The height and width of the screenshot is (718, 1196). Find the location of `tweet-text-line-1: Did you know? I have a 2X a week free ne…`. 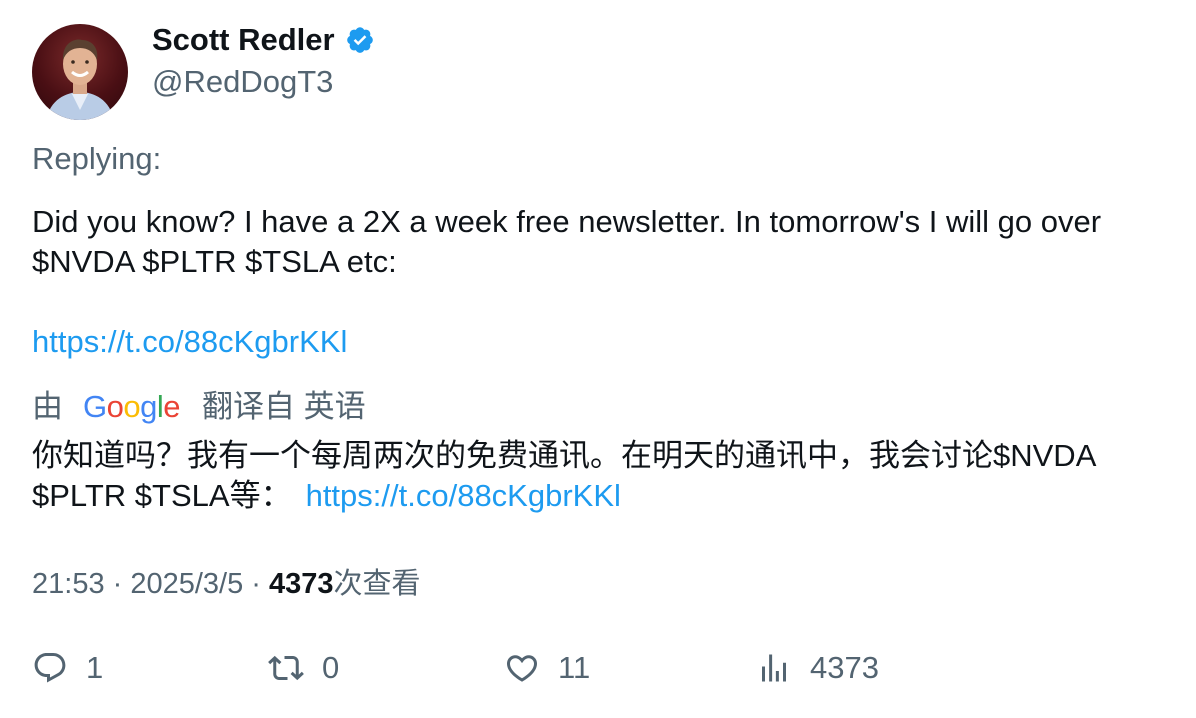

tweet-text-line-1: Did you know? I have a 2X a week free ne… is located at coordinates (567, 221).